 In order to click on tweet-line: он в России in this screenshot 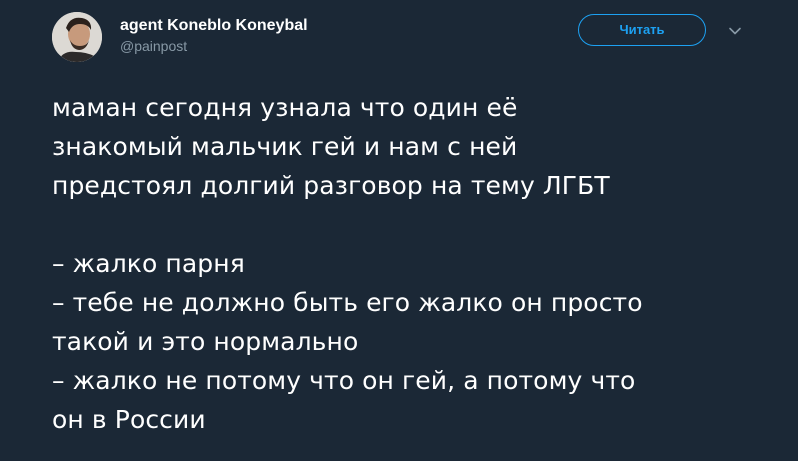, I will do `click(129, 419)`.